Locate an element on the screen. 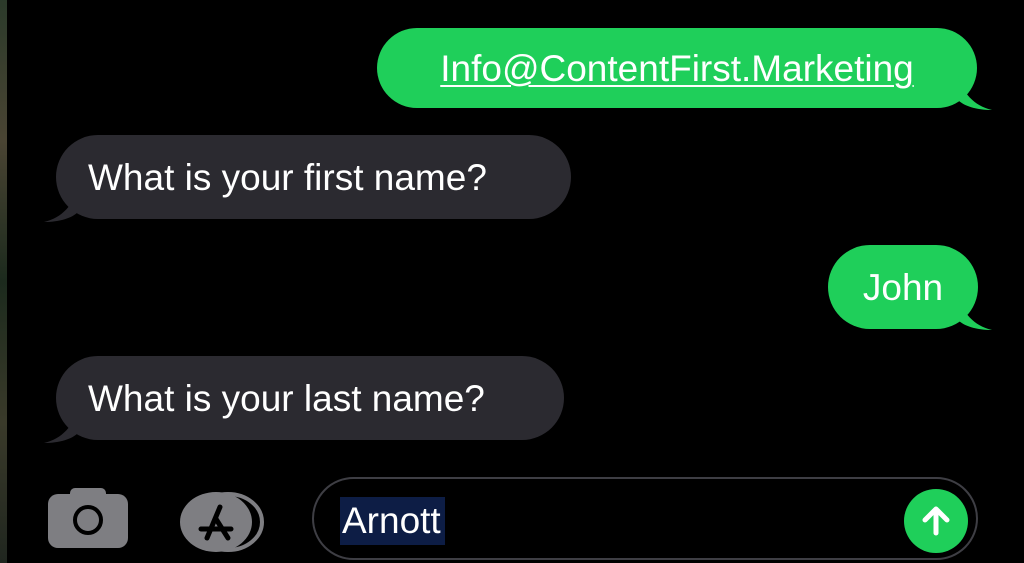 Image resolution: width=1024 pixels, height=563 pixels. sent-message-bubble: Info@ContentFirst.Marketing is located at coordinates (677, 68).